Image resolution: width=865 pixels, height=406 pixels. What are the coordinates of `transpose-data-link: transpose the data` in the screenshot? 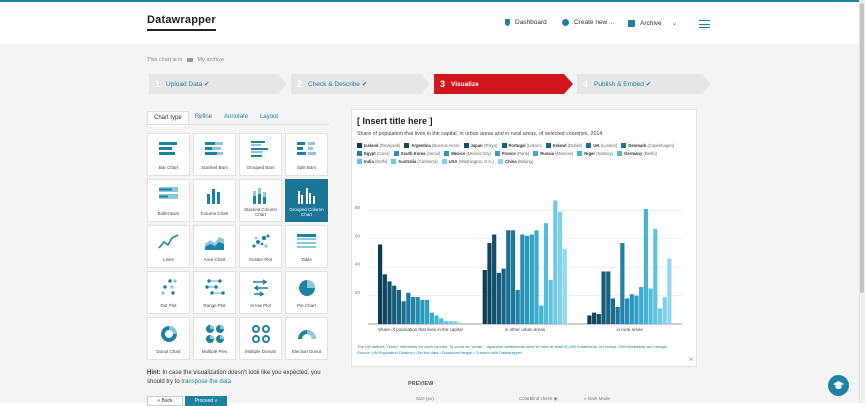 It's located at (206, 382).